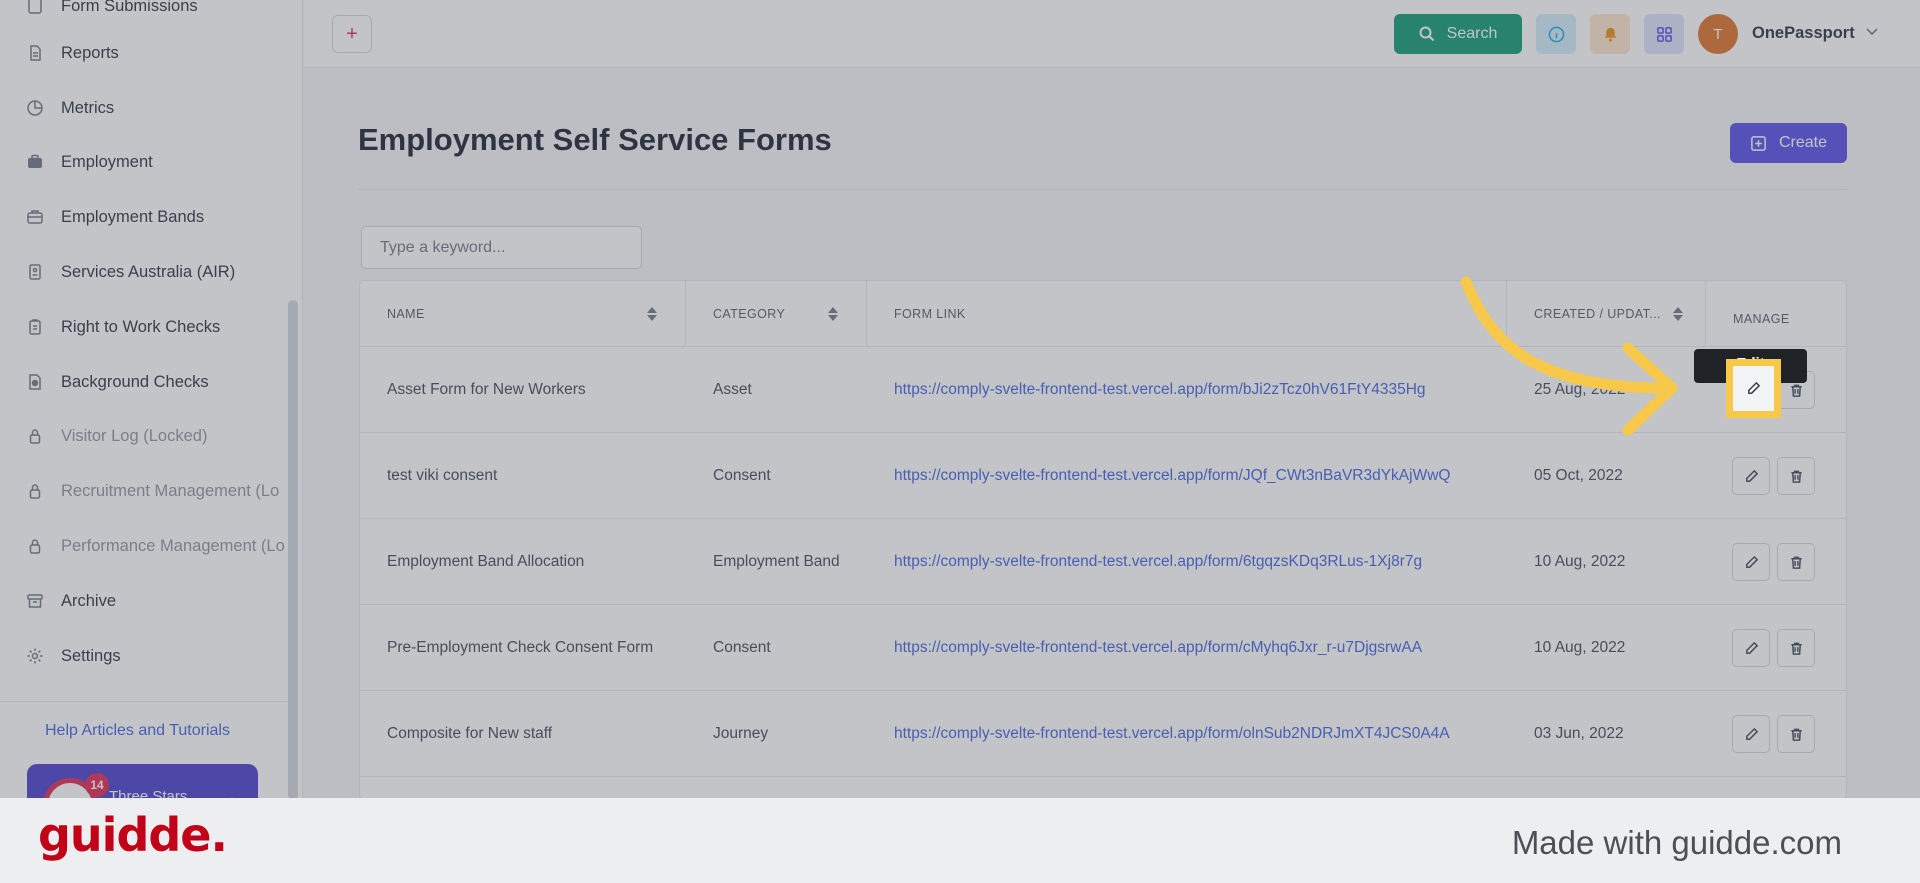  What do you see at coordinates (1803, 33) in the screenshot?
I see `user-name: OnePassport` at bounding box center [1803, 33].